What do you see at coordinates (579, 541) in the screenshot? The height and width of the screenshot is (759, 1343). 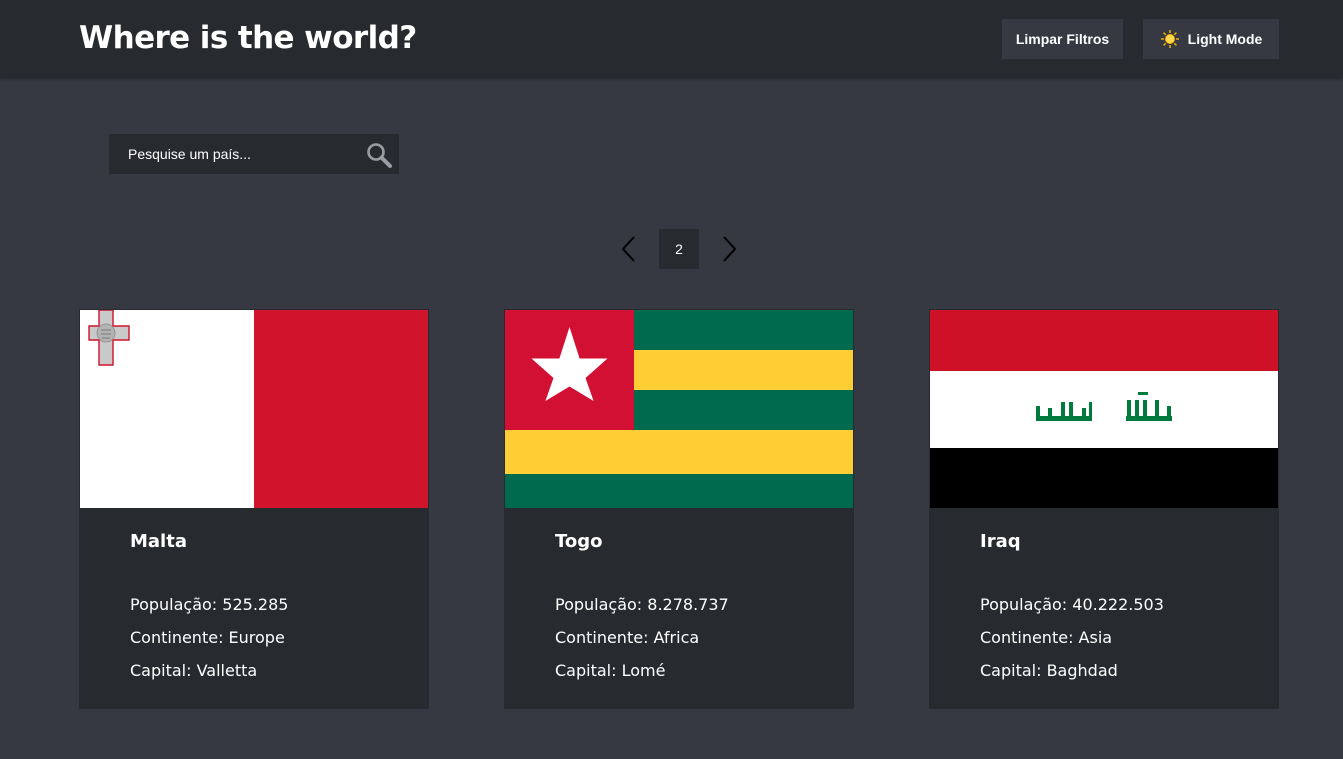 I see `country-name: Togo` at bounding box center [579, 541].